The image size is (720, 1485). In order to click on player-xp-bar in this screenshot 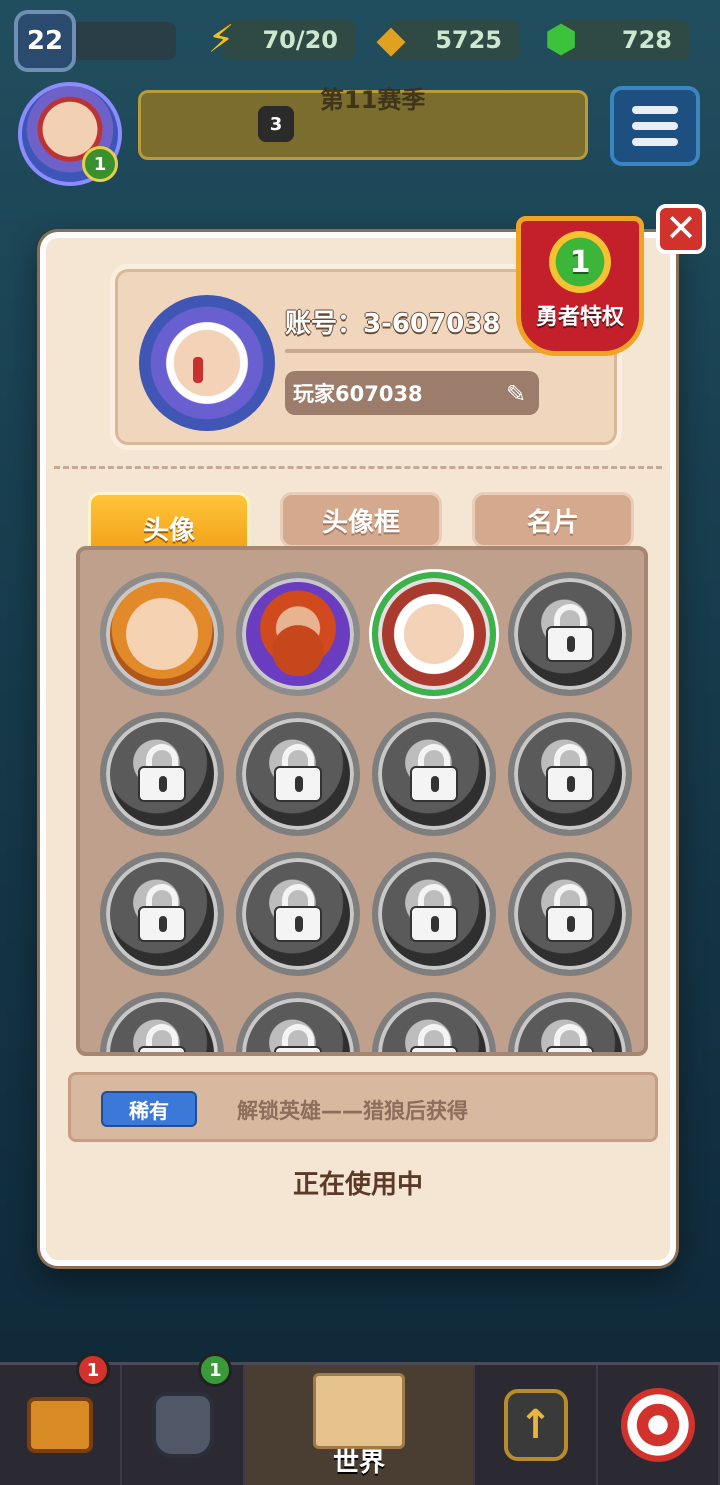, I will do `click(118, 41)`.